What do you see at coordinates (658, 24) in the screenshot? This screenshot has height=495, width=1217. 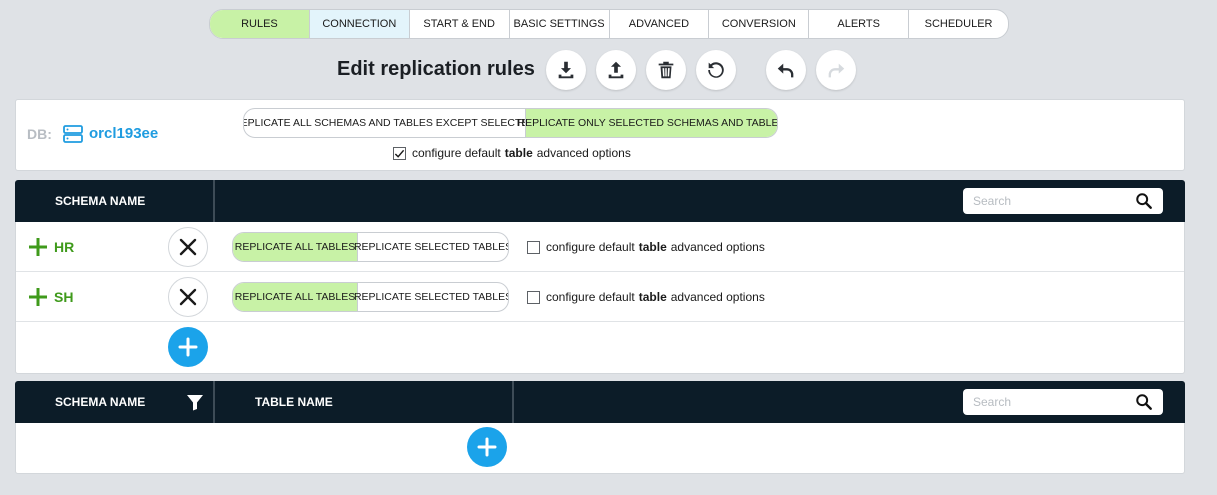 I see `tab-advanced: ADVANCED` at bounding box center [658, 24].